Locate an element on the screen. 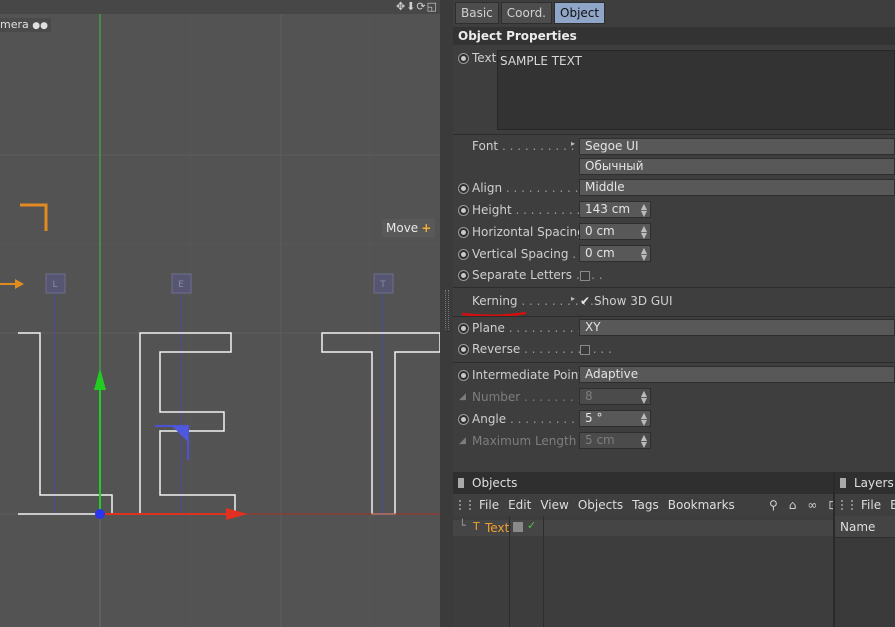 This screenshot has width=895, height=627. show-3d-gui-checkbox: ✔ is located at coordinates (585, 301).